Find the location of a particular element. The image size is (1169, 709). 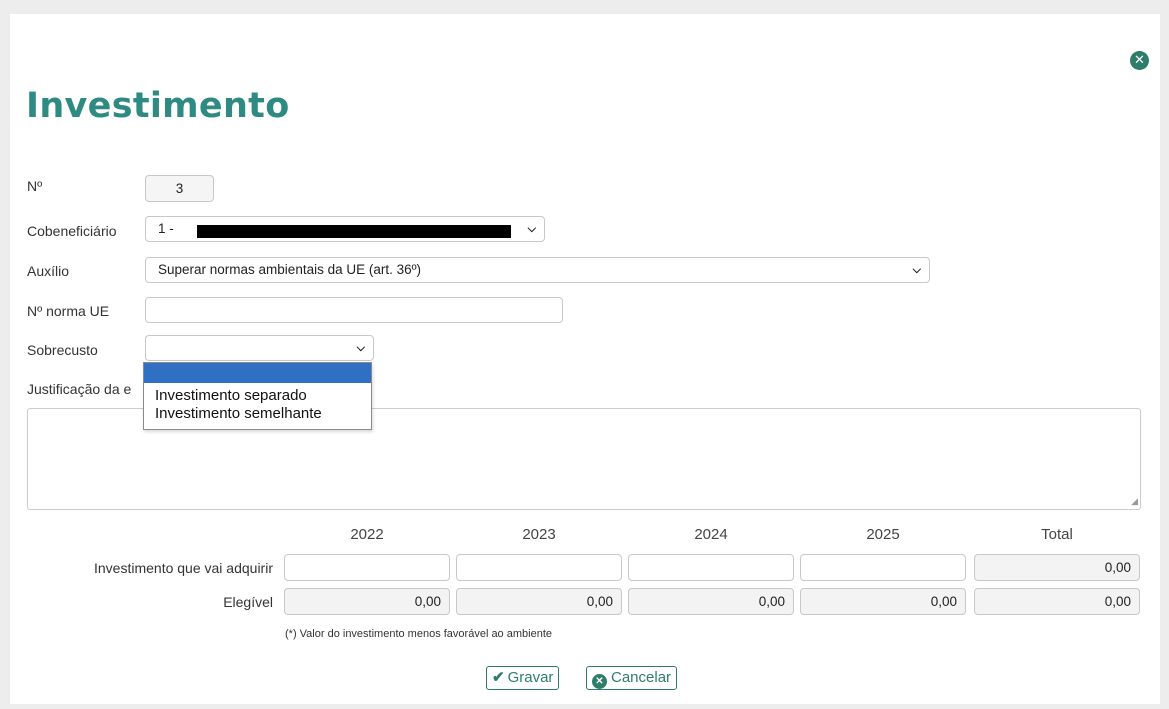

cancelar-label: Cancelar is located at coordinates (641, 677).